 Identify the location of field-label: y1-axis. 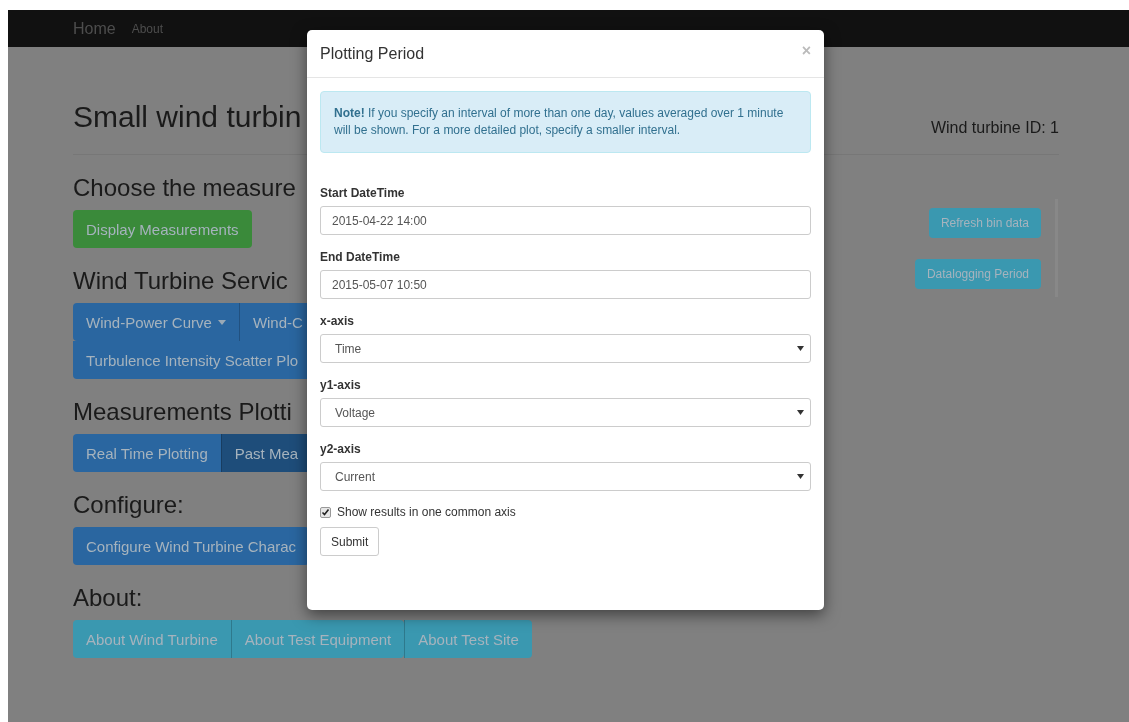
(341, 385).